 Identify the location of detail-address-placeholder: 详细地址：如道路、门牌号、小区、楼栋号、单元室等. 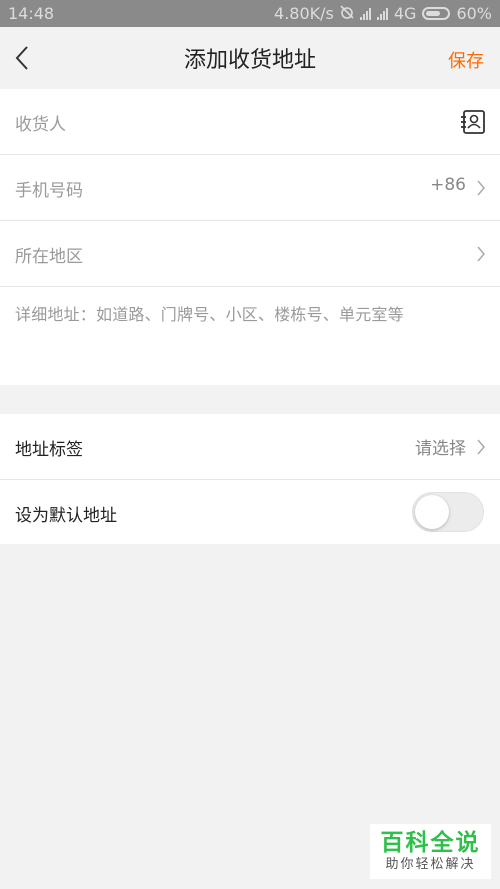
(209, 314).